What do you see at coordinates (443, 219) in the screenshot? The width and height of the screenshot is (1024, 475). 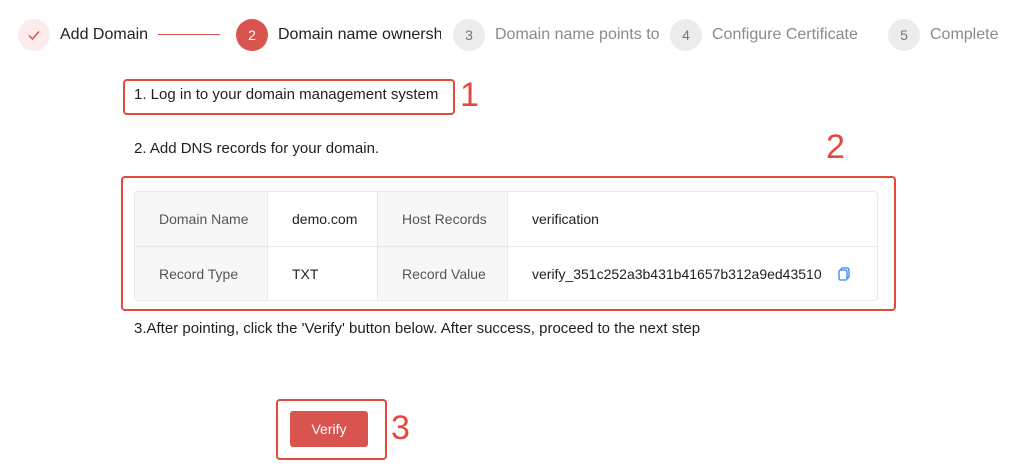 I see `host-records-label: Host Records` at bounding box center [443, 219].